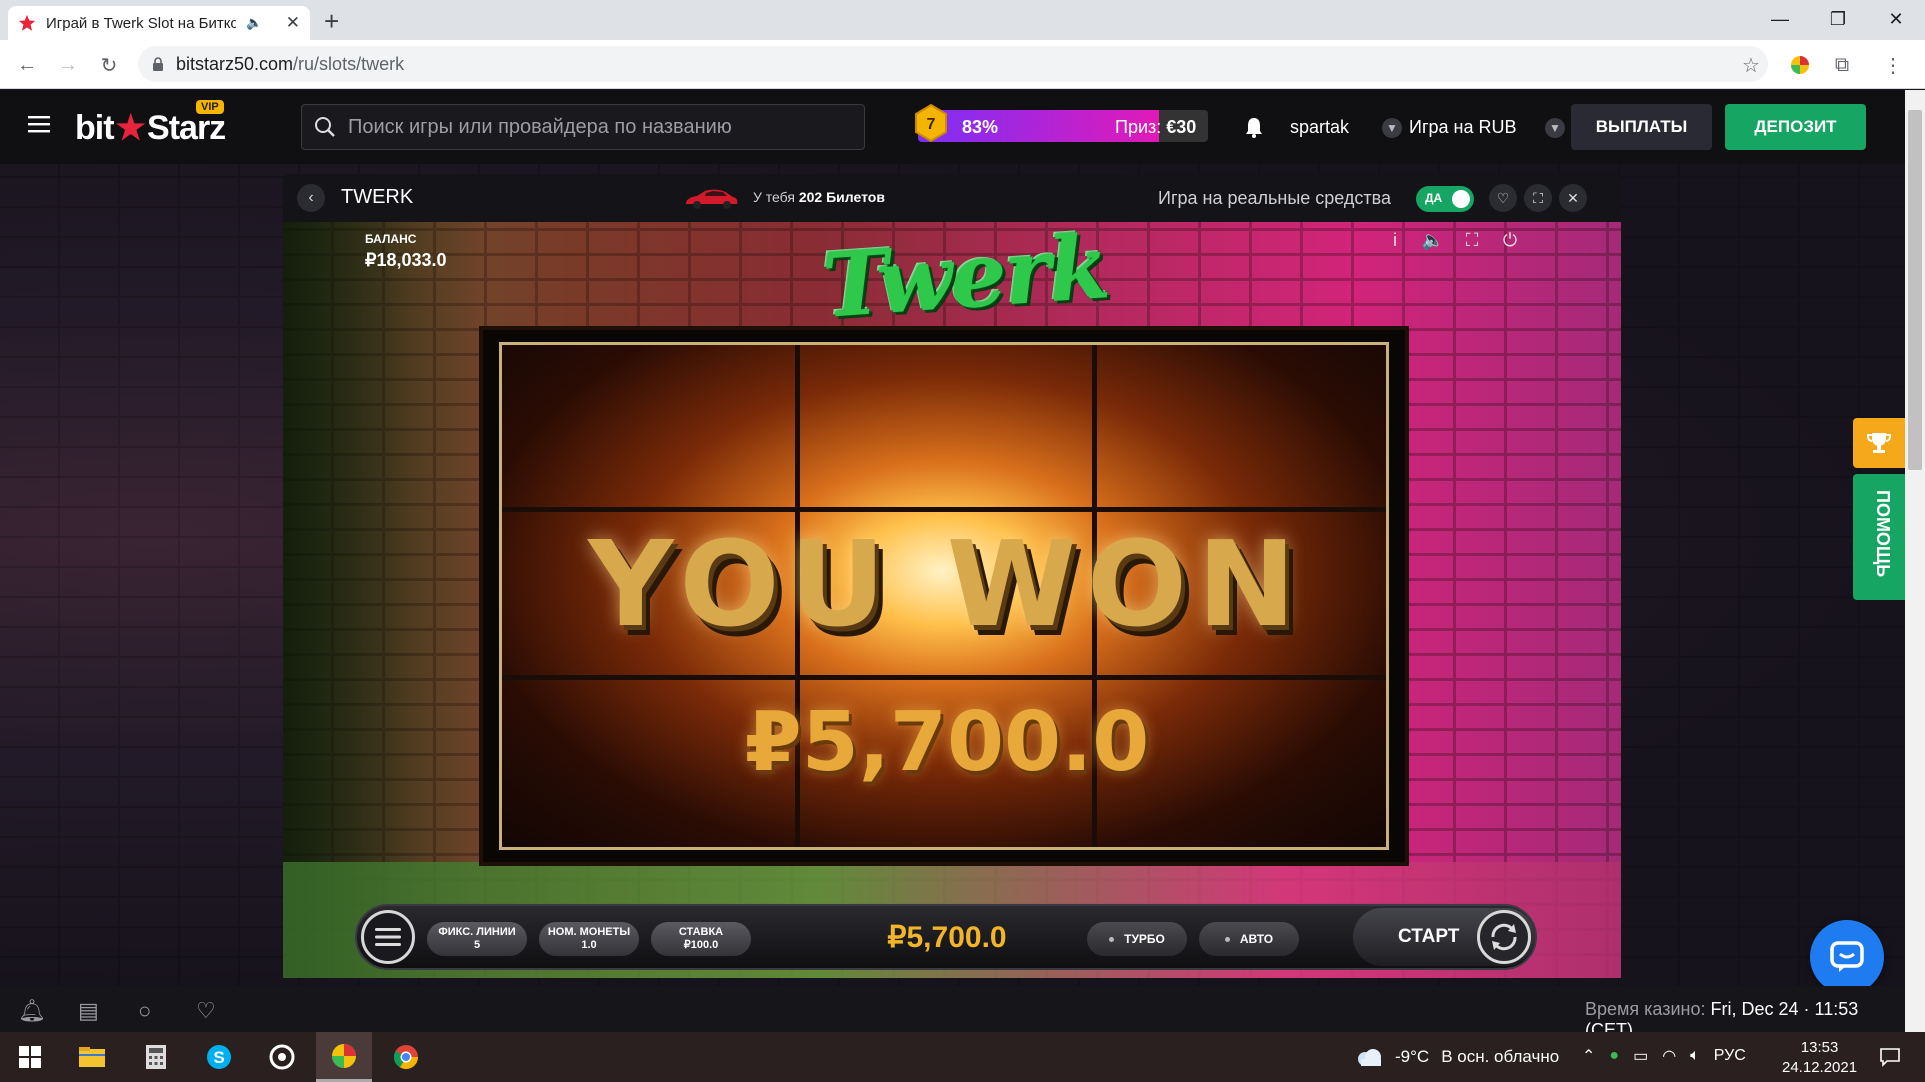 The width and height of the screenshot is (1925, 1082). Describe the element at coordinates (1412, 1056) in the screenshot. I see `weather-temp: -9°C` at that location.